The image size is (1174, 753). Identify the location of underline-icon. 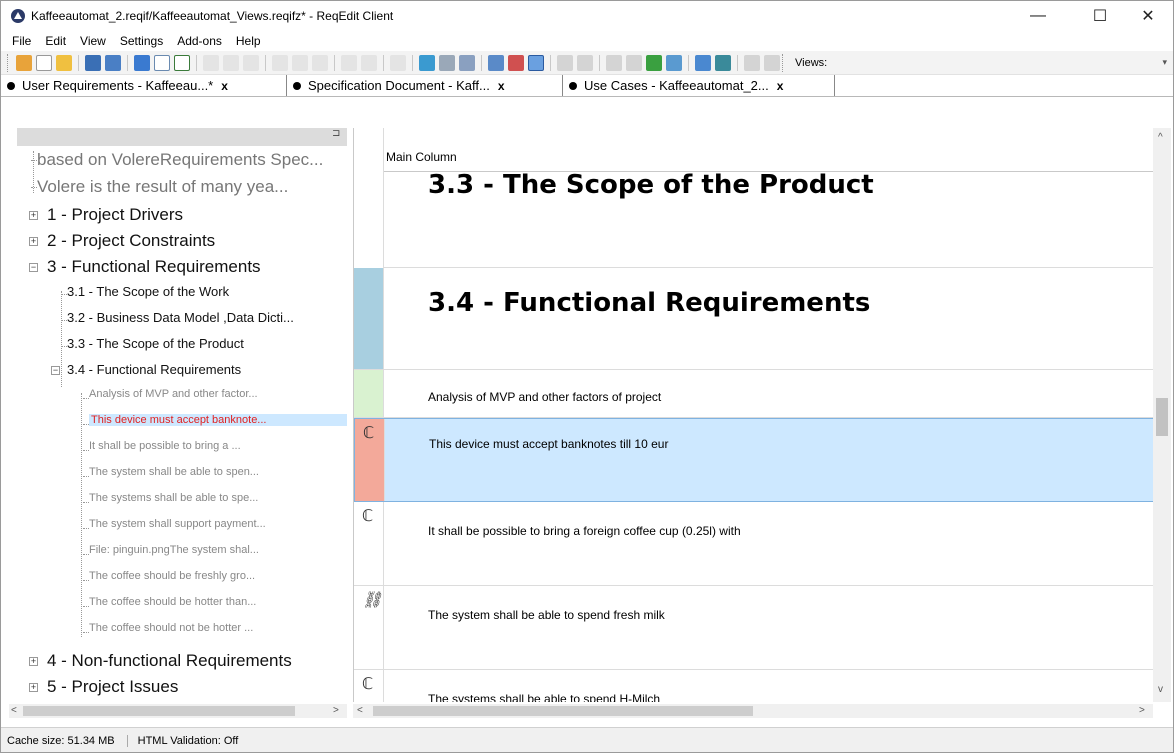
(251, 62).